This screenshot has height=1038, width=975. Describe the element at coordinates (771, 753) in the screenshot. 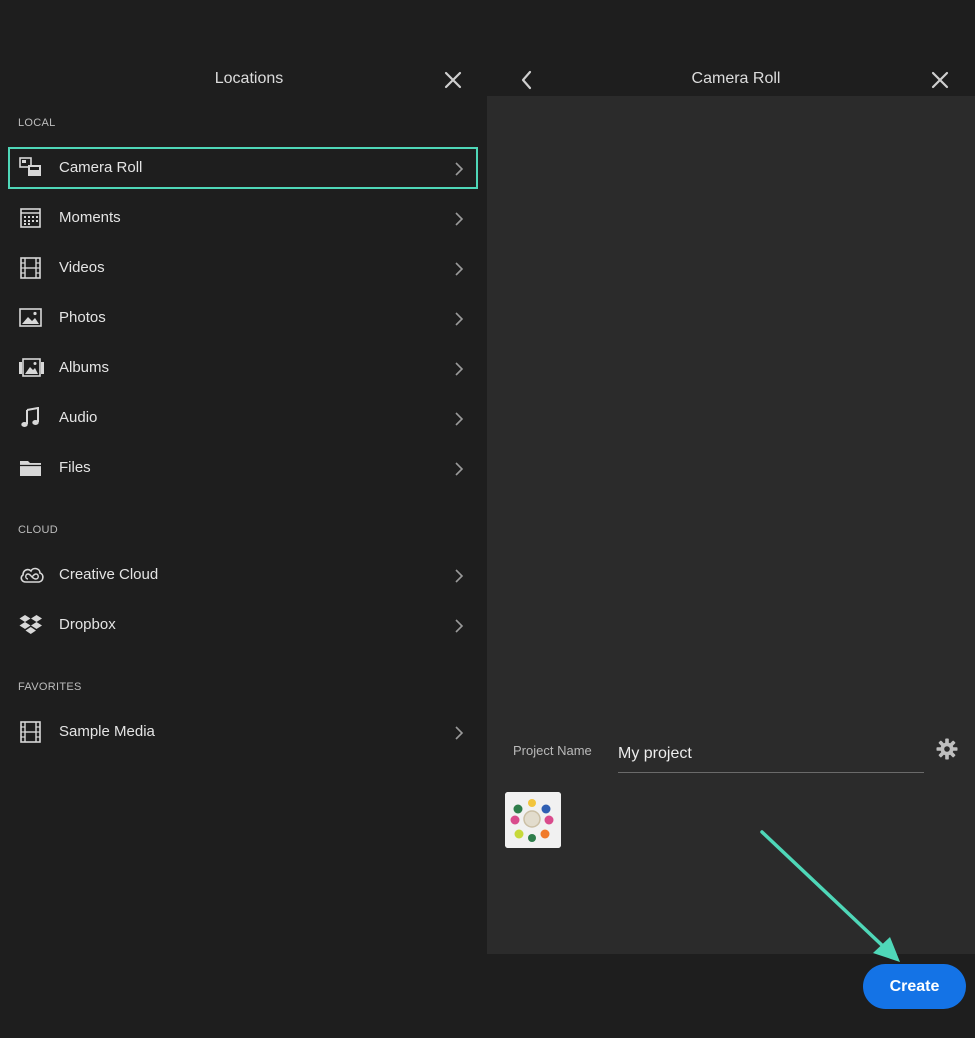

I see `project-name-input` at that location.